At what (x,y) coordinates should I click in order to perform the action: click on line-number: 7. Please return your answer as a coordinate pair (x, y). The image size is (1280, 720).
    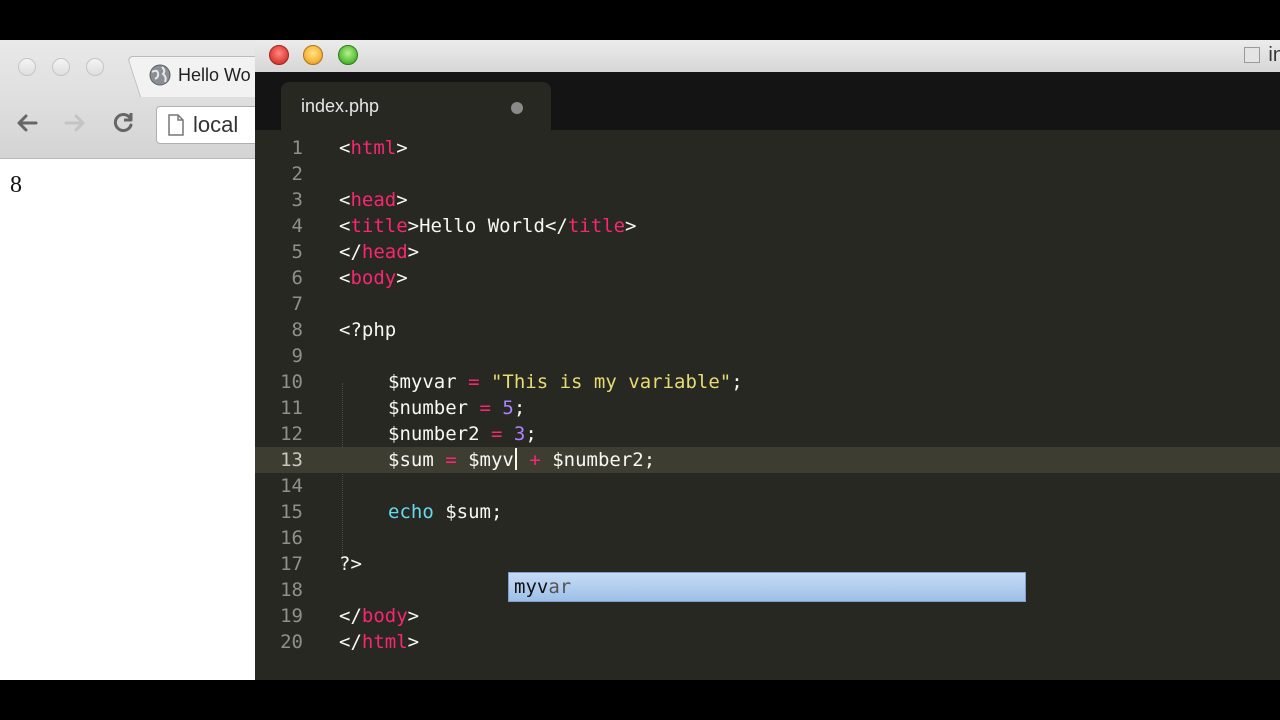
    Looking at the image, I should click on (297, 304).